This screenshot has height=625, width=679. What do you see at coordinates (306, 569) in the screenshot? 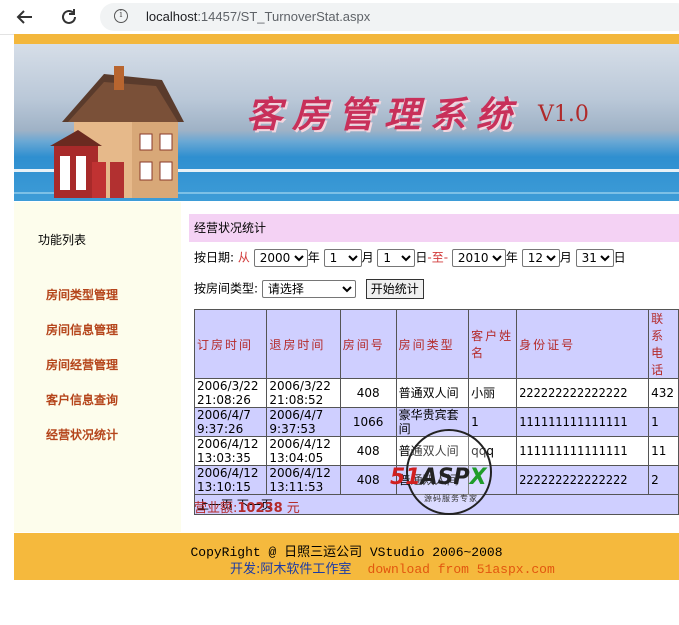
I see `developer-name: 阿木软件工作室` at bounding box center [306, 569].